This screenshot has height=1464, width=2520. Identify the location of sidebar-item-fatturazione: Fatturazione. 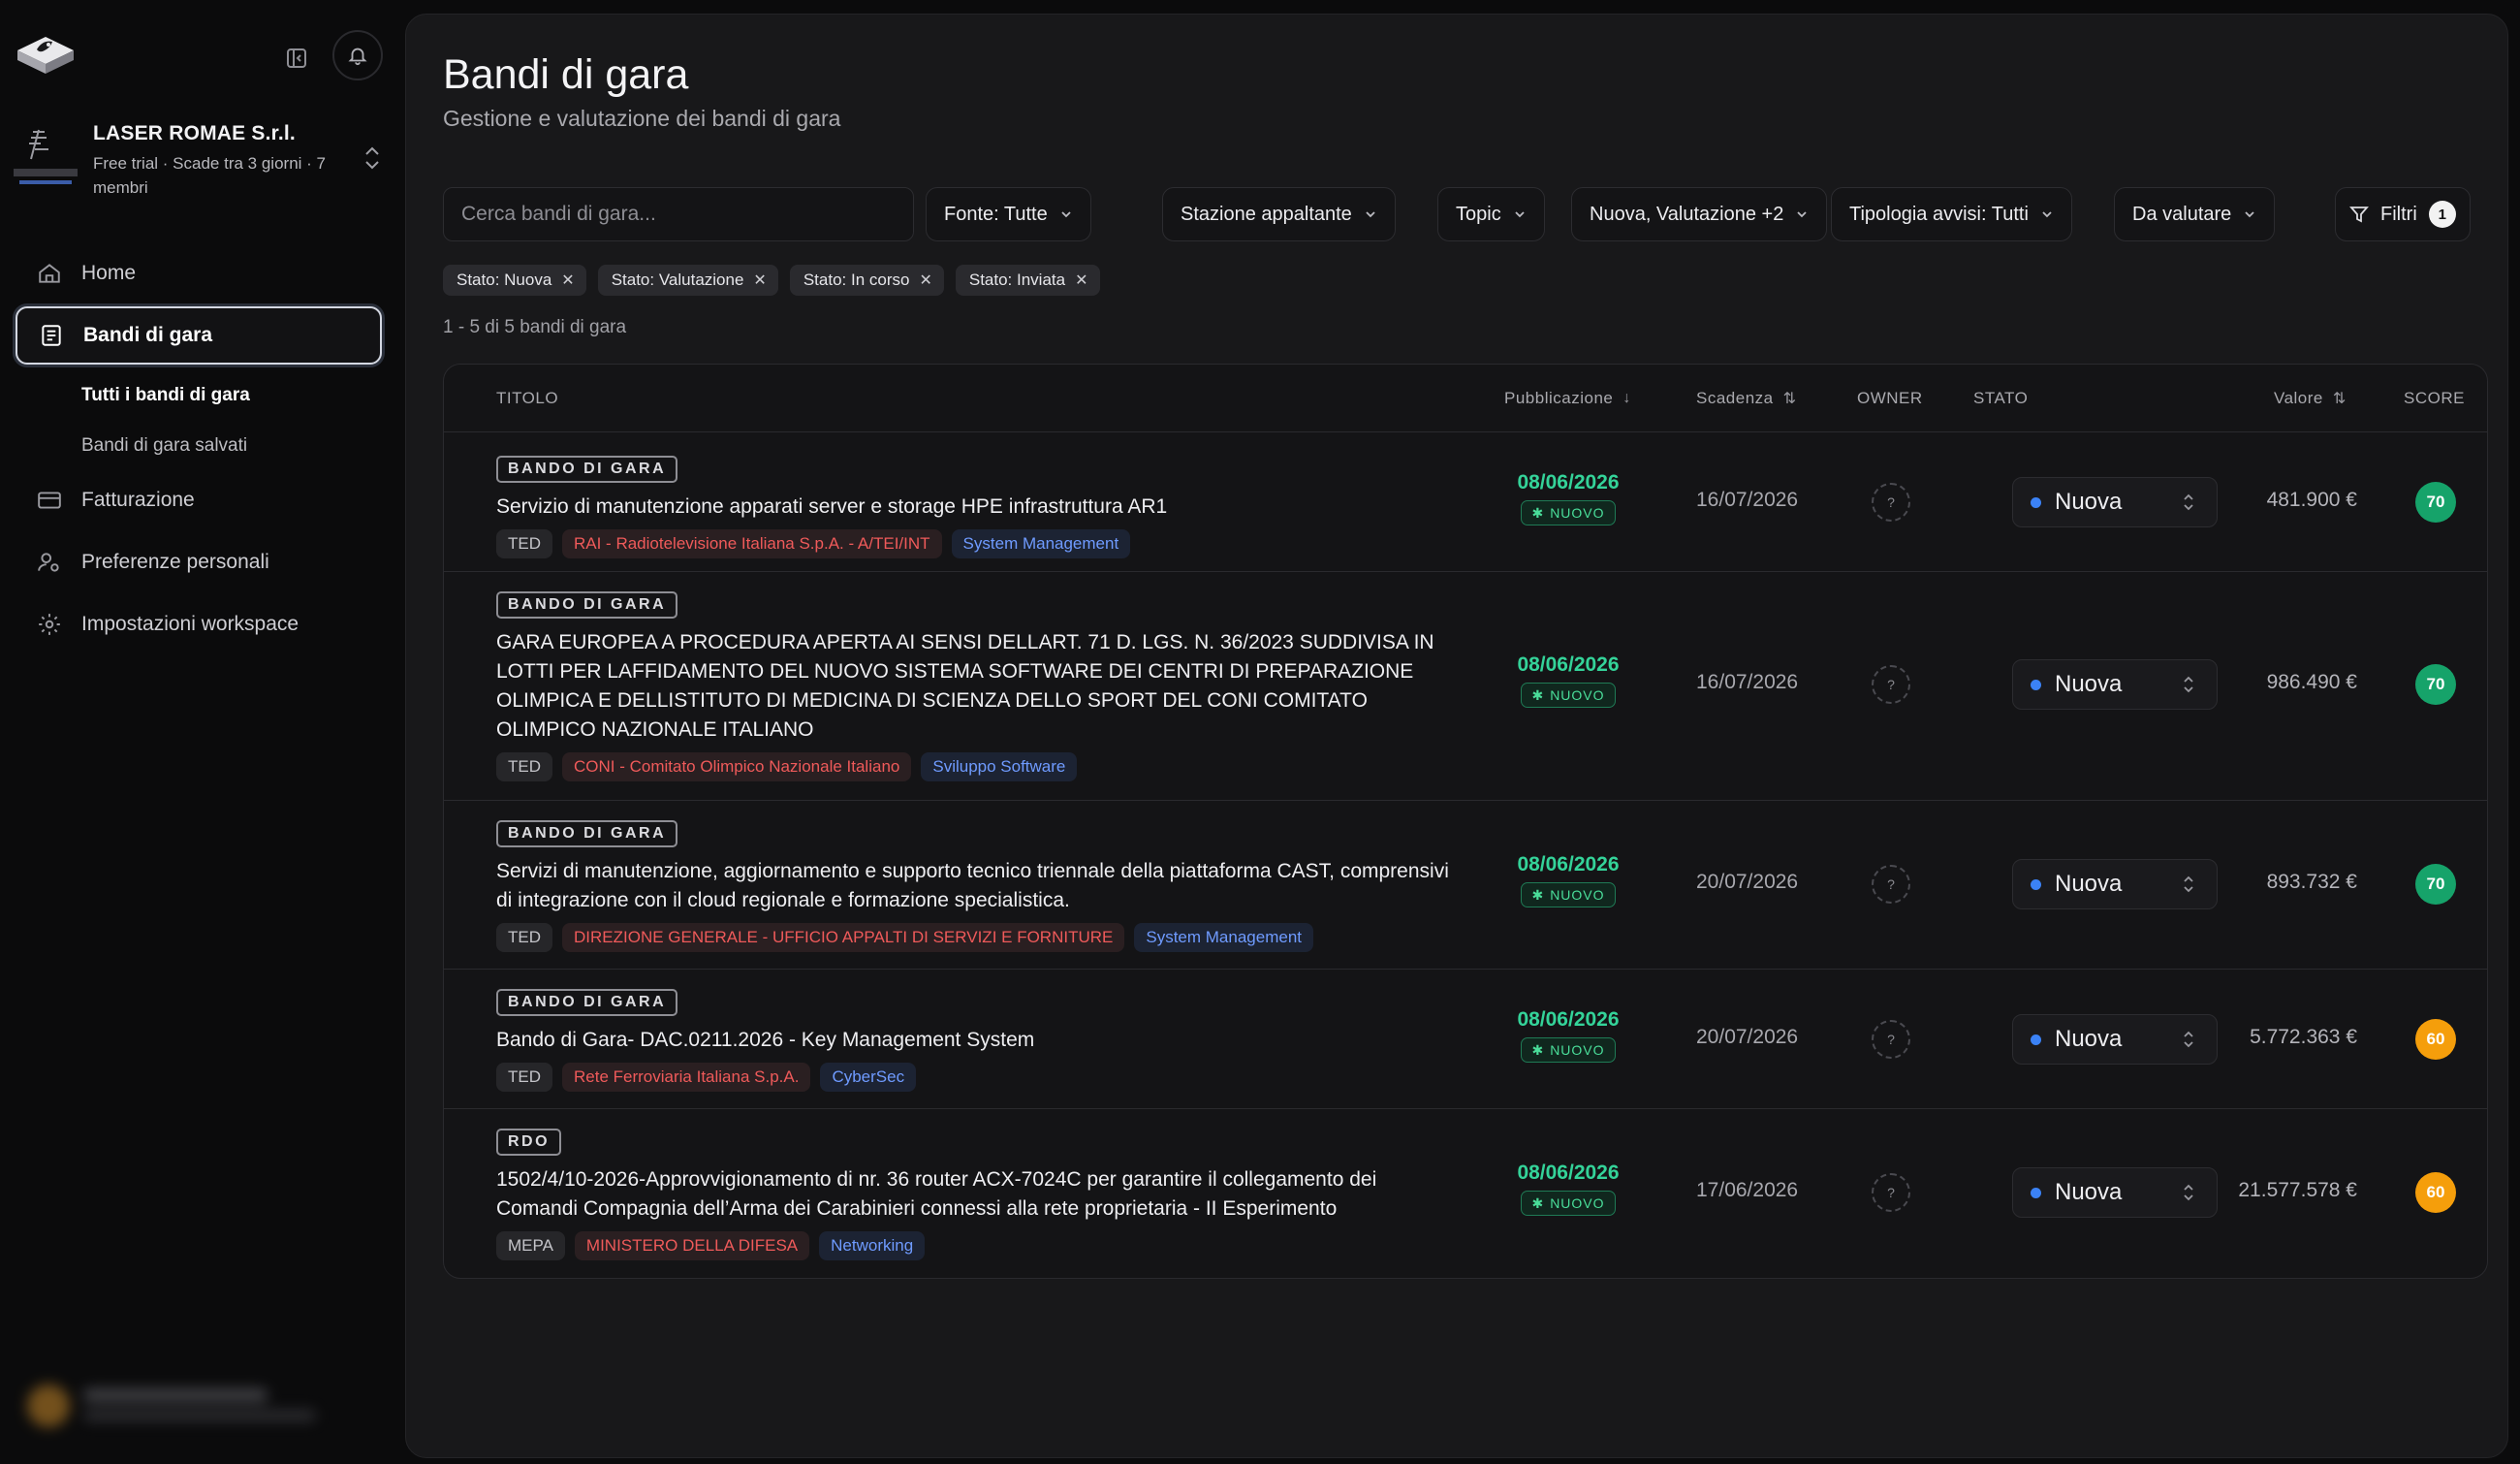
(199, 500).